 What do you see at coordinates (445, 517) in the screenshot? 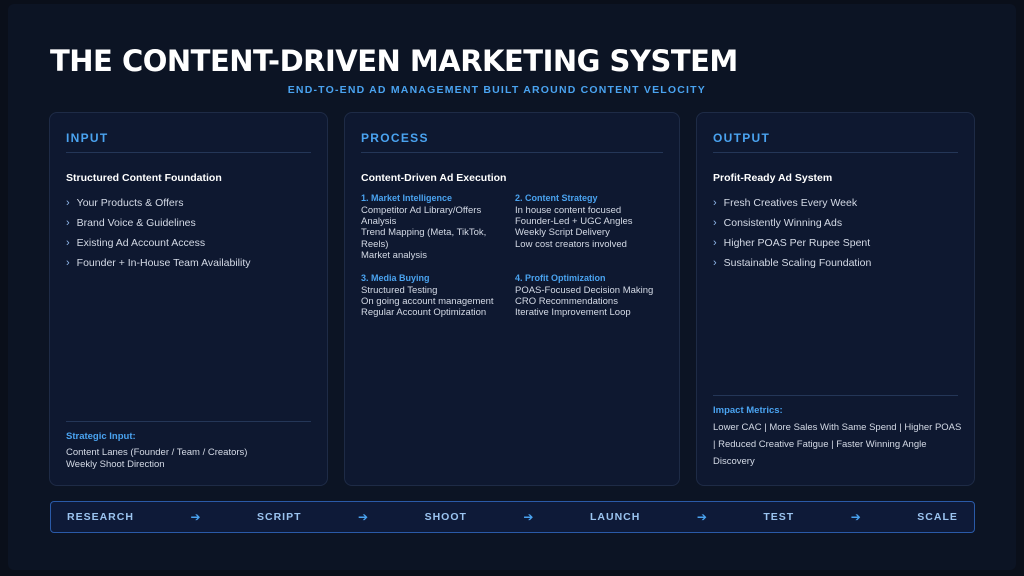
I see `step-shoot: SHOOT` at bounding box center [445, 517].